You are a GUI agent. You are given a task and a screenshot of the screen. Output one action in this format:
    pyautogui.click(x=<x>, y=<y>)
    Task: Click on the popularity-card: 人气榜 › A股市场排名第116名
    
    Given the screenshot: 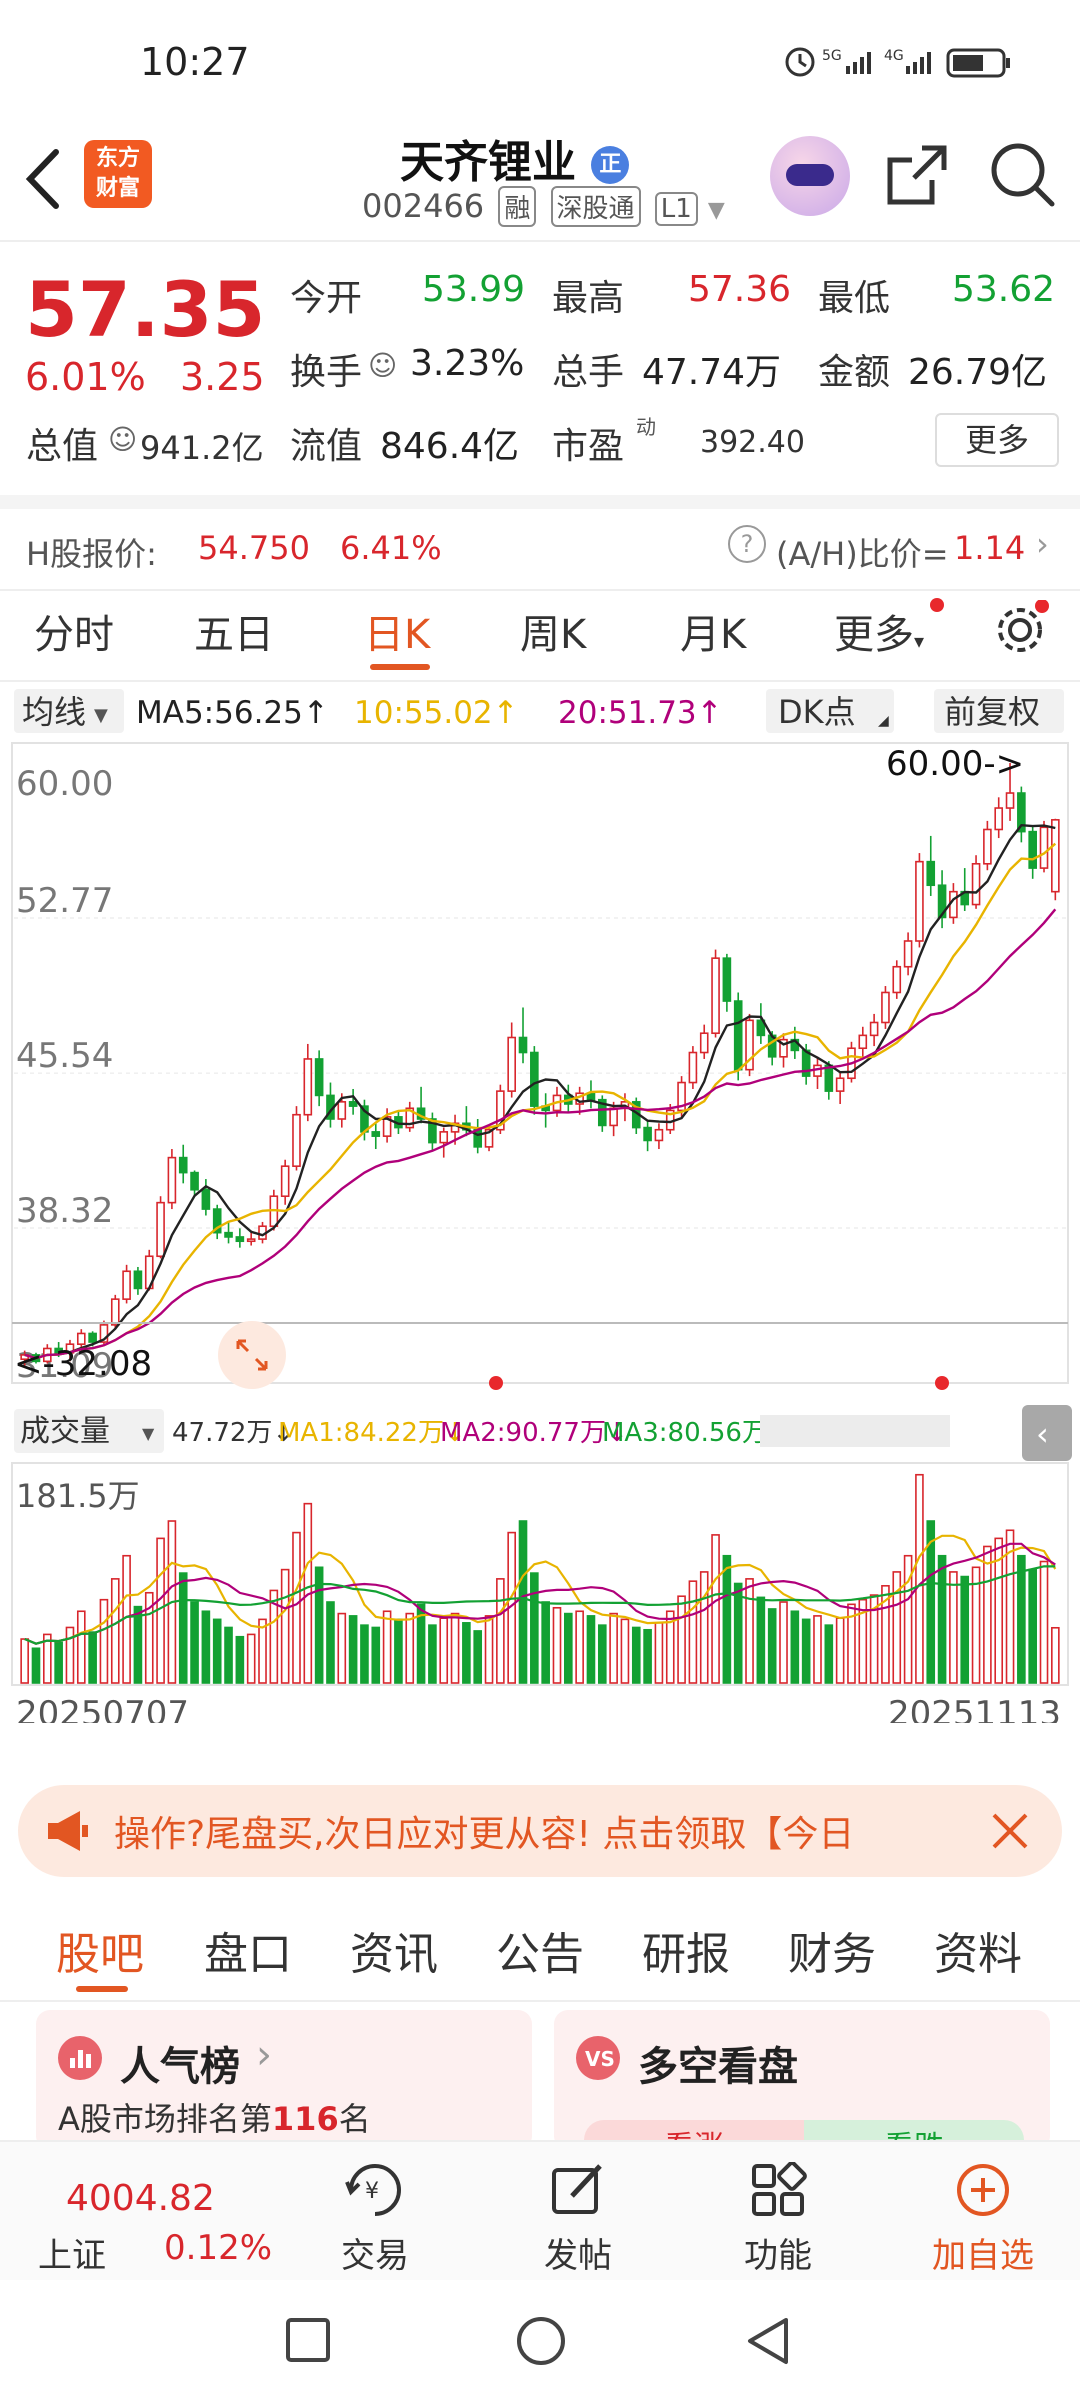 What is the action you would take?
    pyautogui.click(x=284, y=2080)
    